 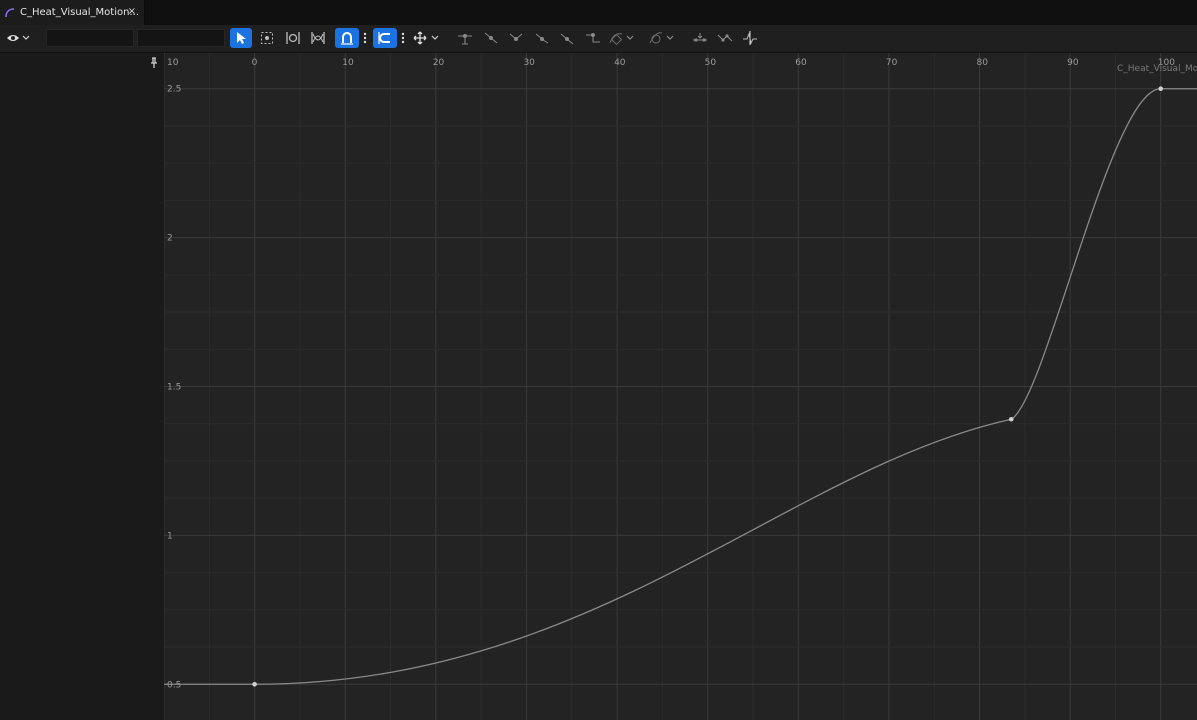 I want to click on eye-icon, so click(x=18, y=38).